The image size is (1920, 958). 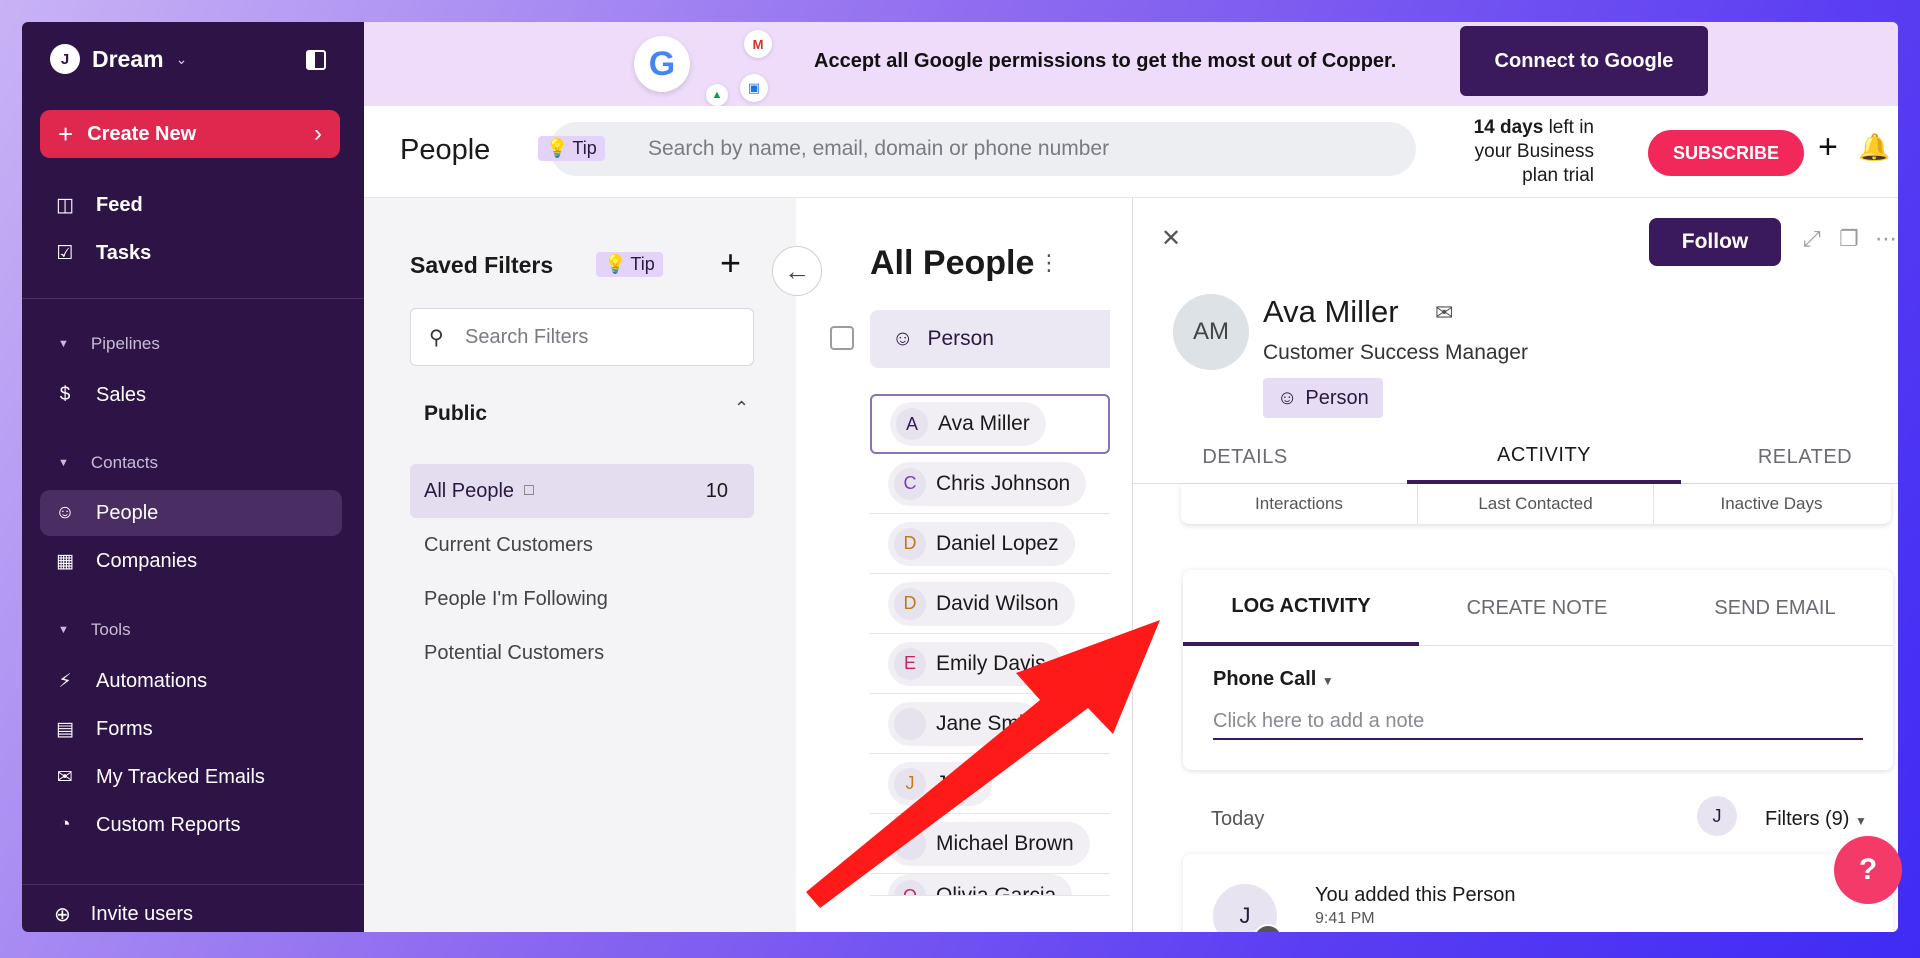 I want to click on section-pipelines: ▼ Pipelines, so click(x=109, y=344).